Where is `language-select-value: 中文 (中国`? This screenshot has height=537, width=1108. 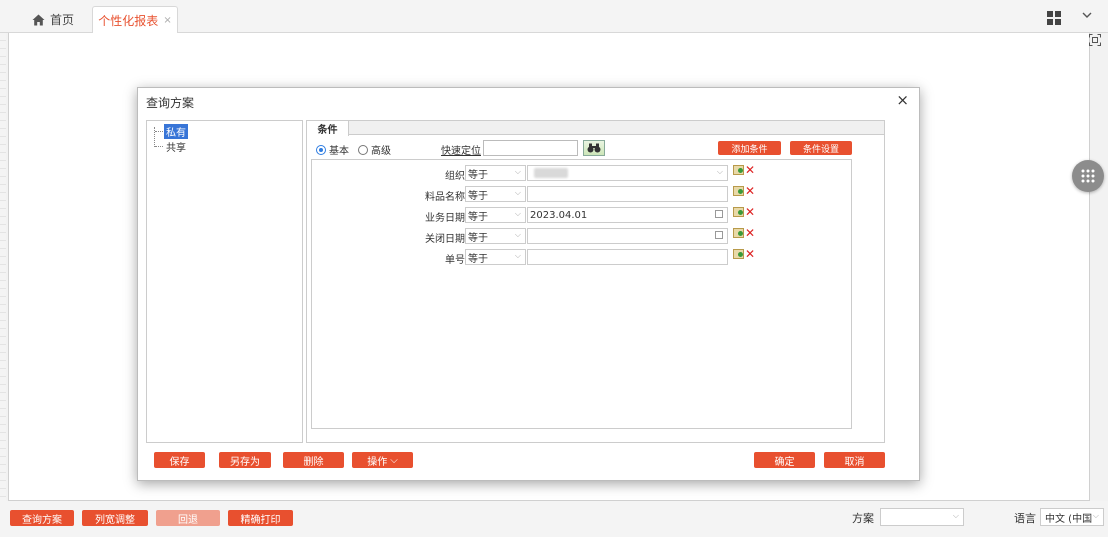
language-select-value: 中文 (中国 is located at coordinates (1069, 519).